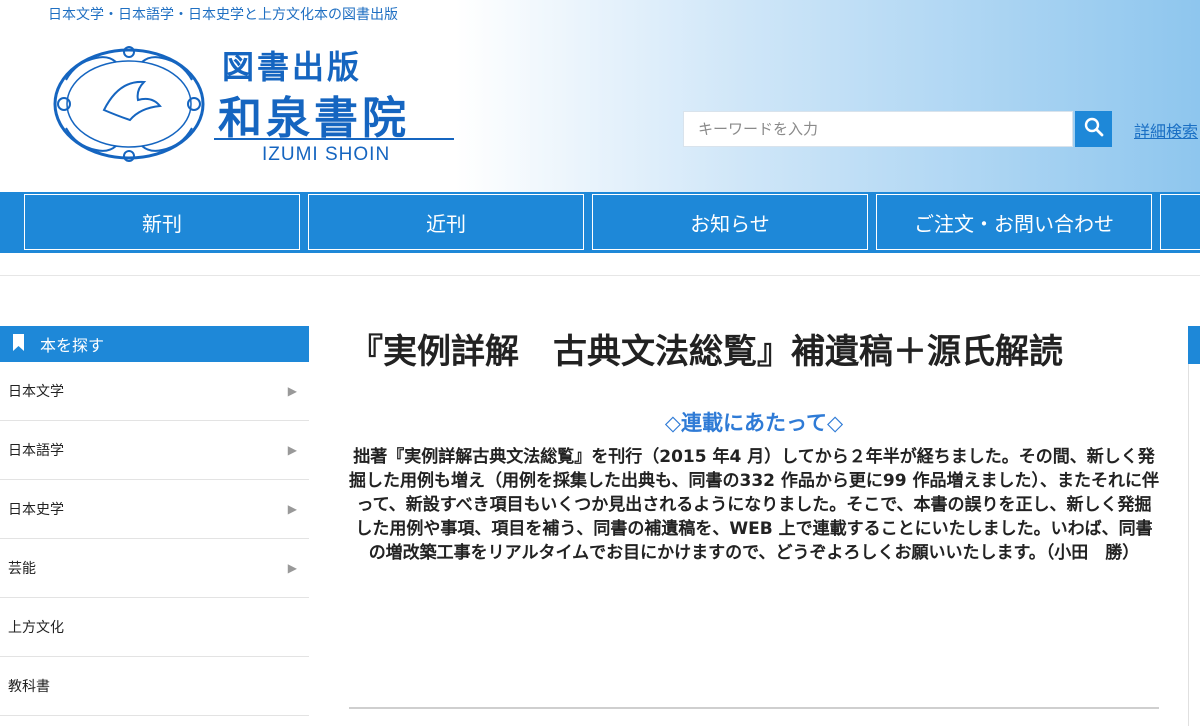 This screenshot has width=1200, height=726. I want to click on sidebar-item-japanese-history: 日本史学 ▶, so click(154, 509).